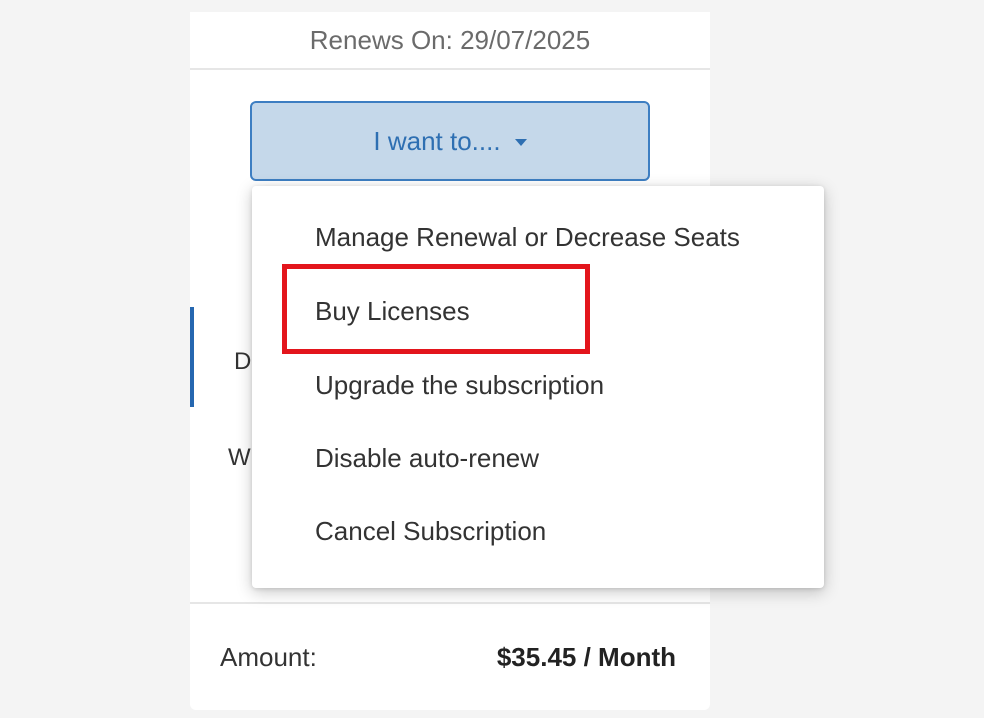 Image resolution: width=984 pixels, height=718 pixels. Describe the element at coordinates (243, 361) in the screenshot. I see `tab-label: D` at that location.